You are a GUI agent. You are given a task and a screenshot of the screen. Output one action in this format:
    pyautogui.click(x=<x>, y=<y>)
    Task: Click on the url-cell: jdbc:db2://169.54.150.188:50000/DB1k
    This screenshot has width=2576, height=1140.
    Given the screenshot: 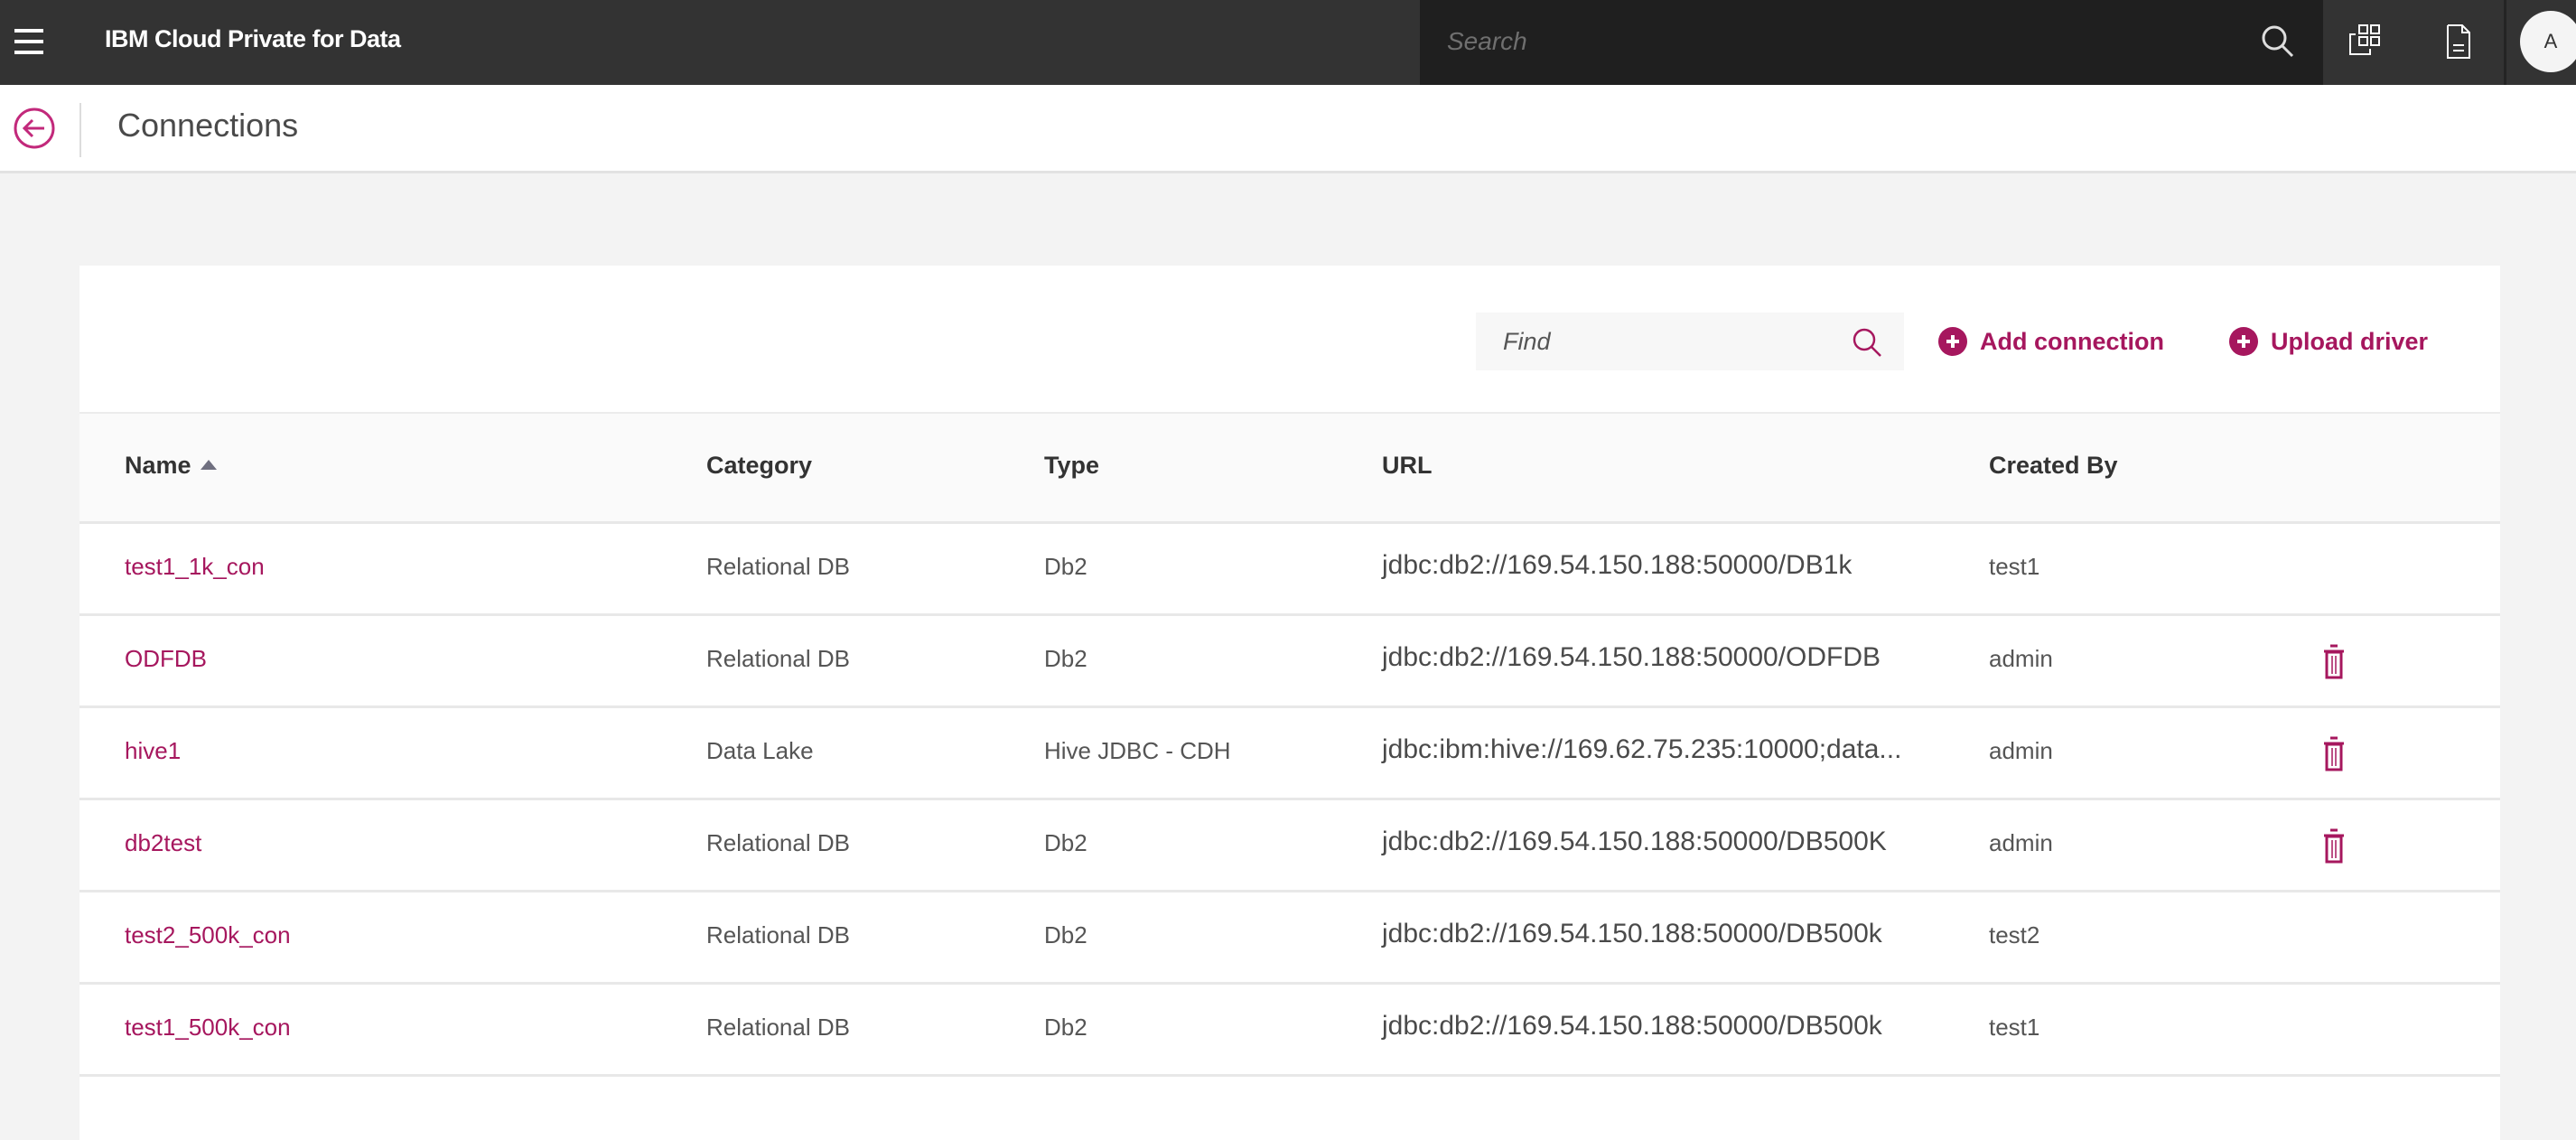 What is the action you would take?
    pyautogui.click(x=1617, y=565)
    